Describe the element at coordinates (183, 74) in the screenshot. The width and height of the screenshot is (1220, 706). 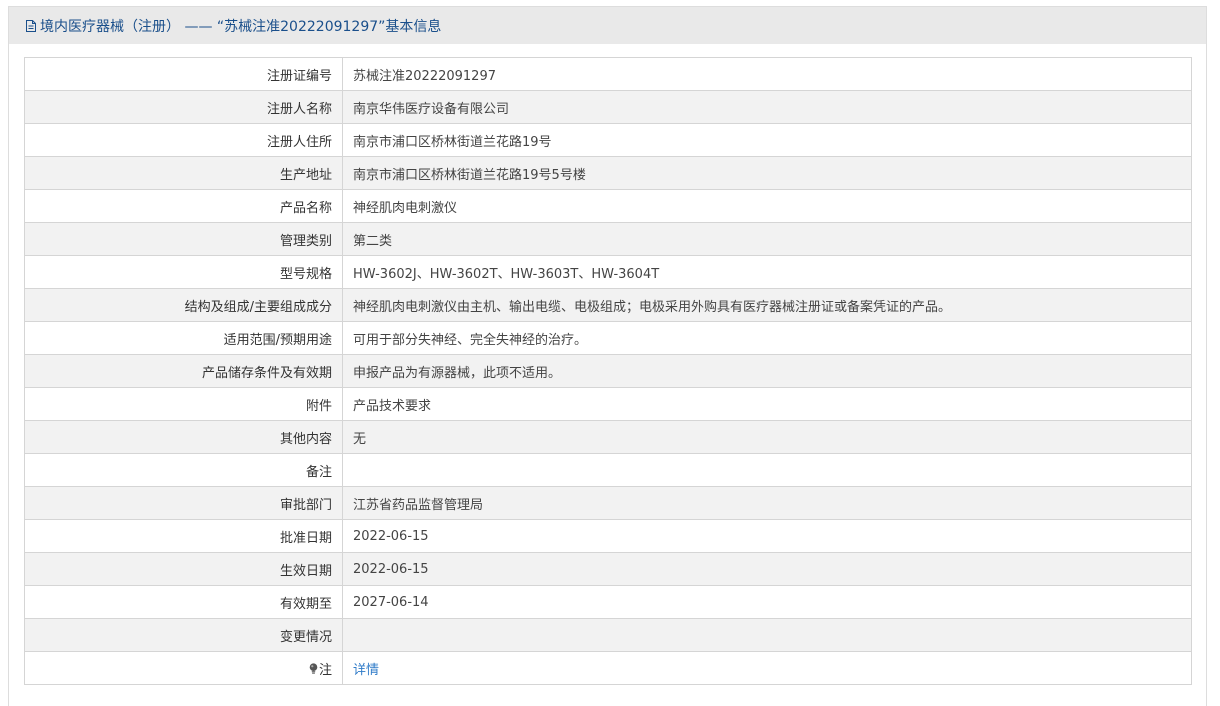
I see `row-label: 注册证编号` at that location.